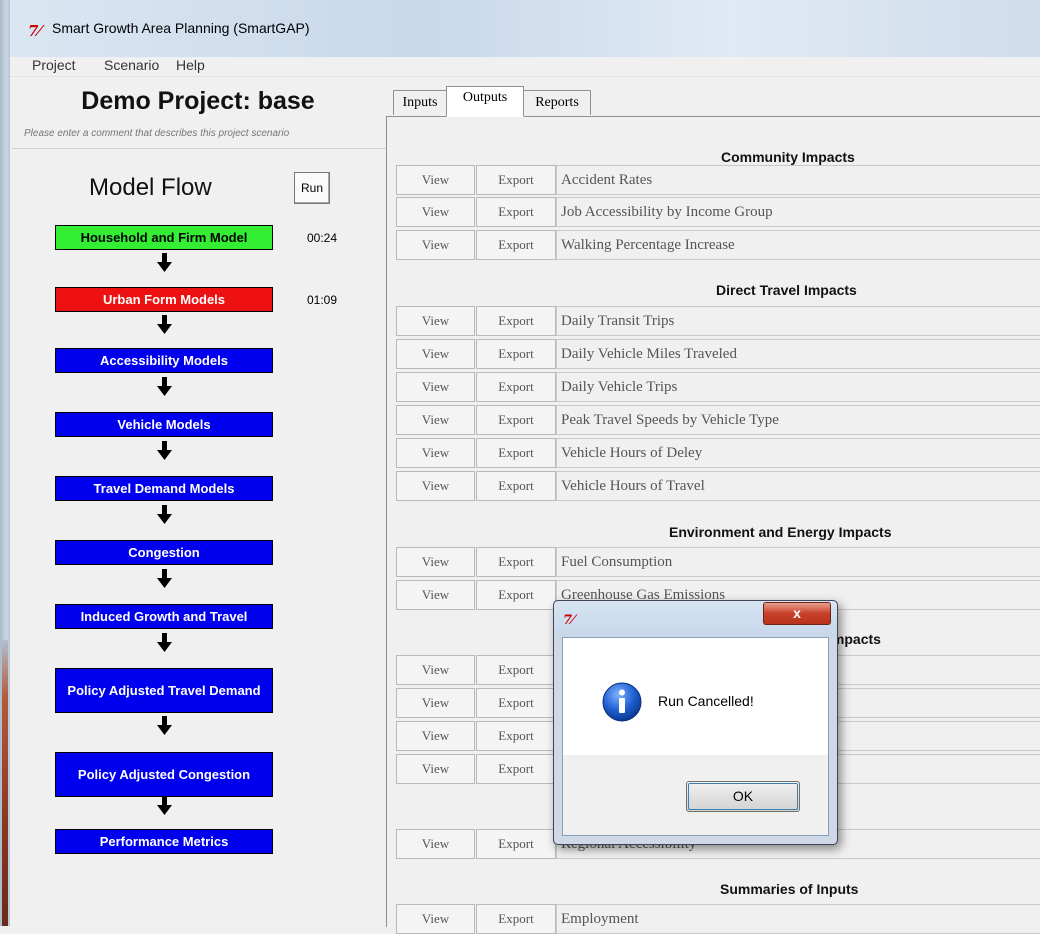 The image size is (1040, 934). What do you see at coordinates (525, 28) in the screenshot?
I see `title-bar: 7⁄ Smart Growth Area Planning (SmartGAP)` at bounding box center [525, 28].